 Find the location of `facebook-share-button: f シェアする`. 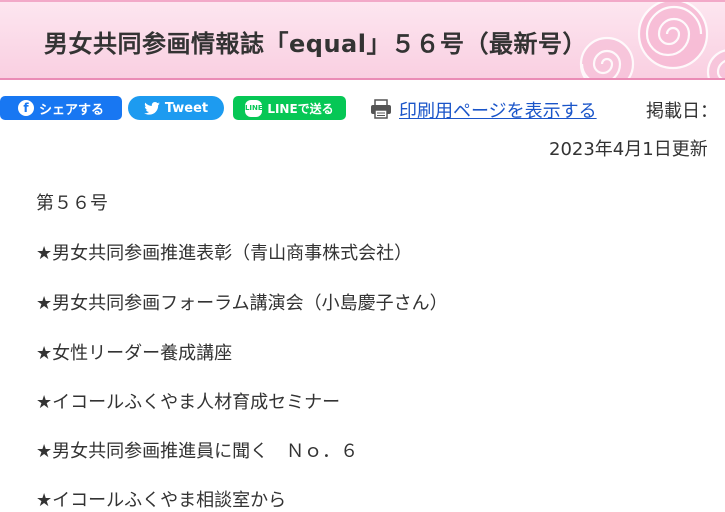

facebook-share-button: f シェアする is located at coordinates (61, 108).